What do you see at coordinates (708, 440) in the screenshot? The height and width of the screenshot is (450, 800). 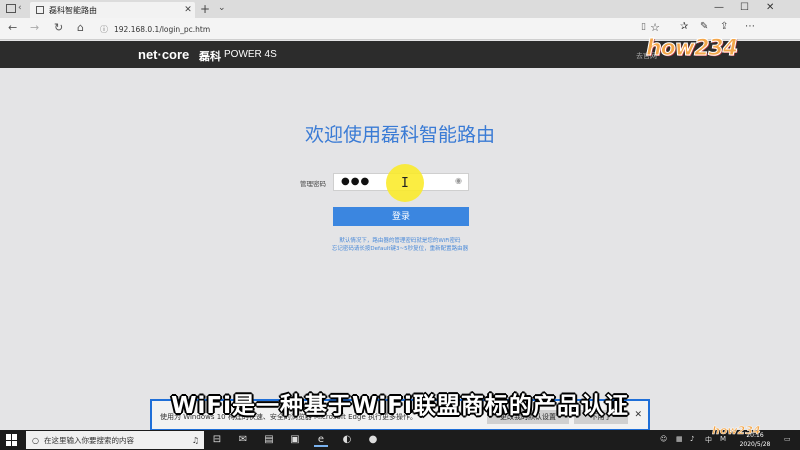 I see `ime-indicator: 中` at bounding box center [708, 440].